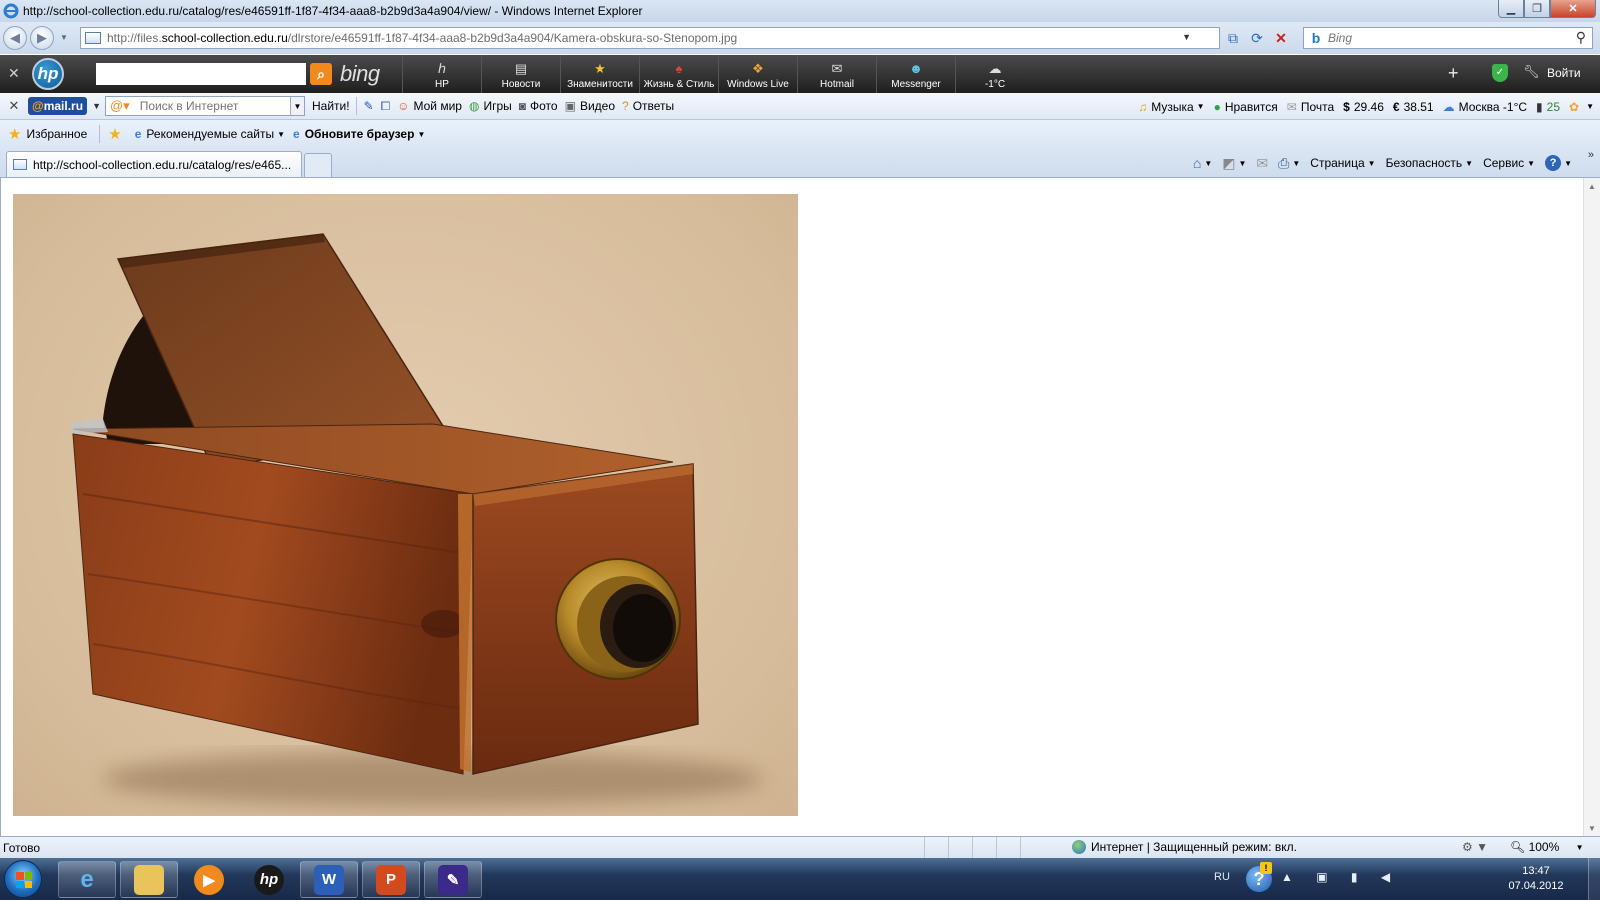 The height and width of the screenshot is (900, 1600). Describe the element at coordinates (1558, 163) in the screenshot. I see `help-menu: ? ▼` at that location.